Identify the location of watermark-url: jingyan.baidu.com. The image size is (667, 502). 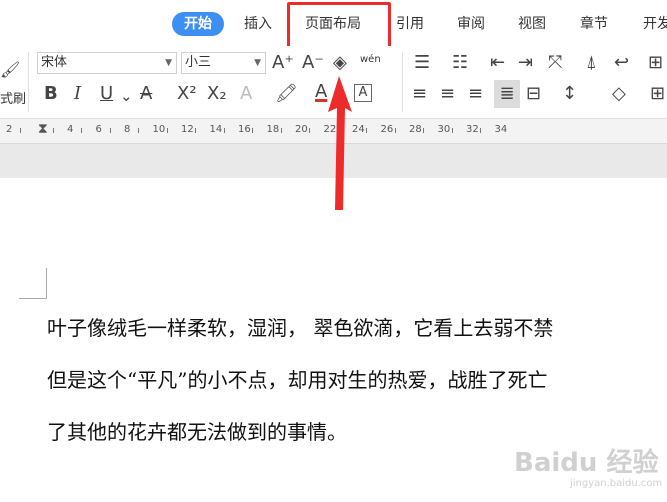
(616, 483).